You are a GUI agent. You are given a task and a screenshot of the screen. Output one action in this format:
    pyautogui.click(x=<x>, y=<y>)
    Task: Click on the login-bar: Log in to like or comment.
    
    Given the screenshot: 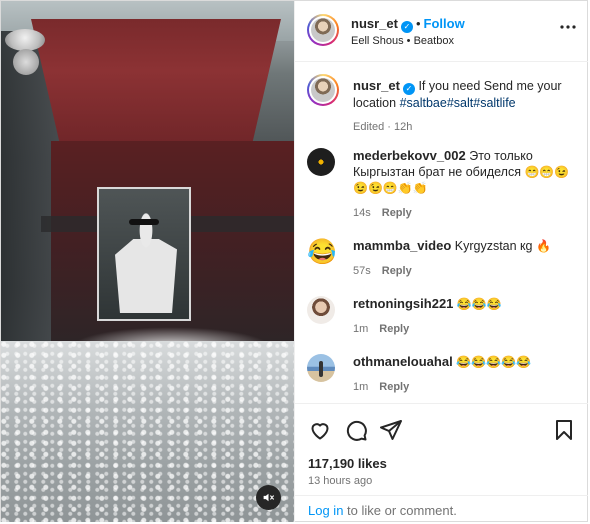 What is the action you would take?
    pyautogui.click(x=441, y=509)
    